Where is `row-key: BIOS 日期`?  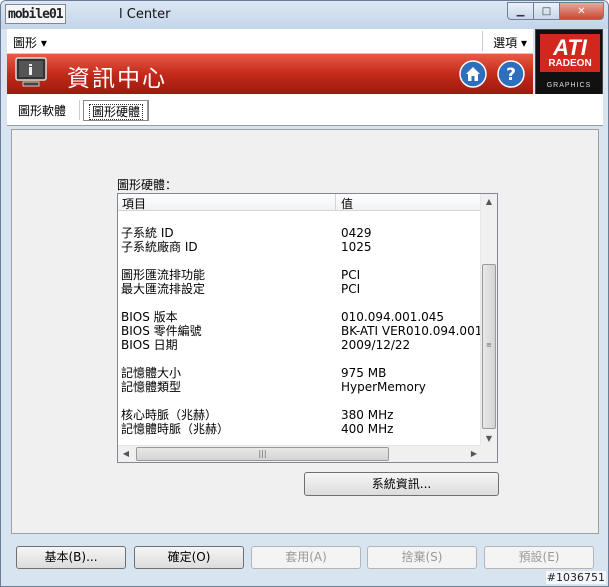 row-key: BIOS 日期 is located at coordinates (149, 345).